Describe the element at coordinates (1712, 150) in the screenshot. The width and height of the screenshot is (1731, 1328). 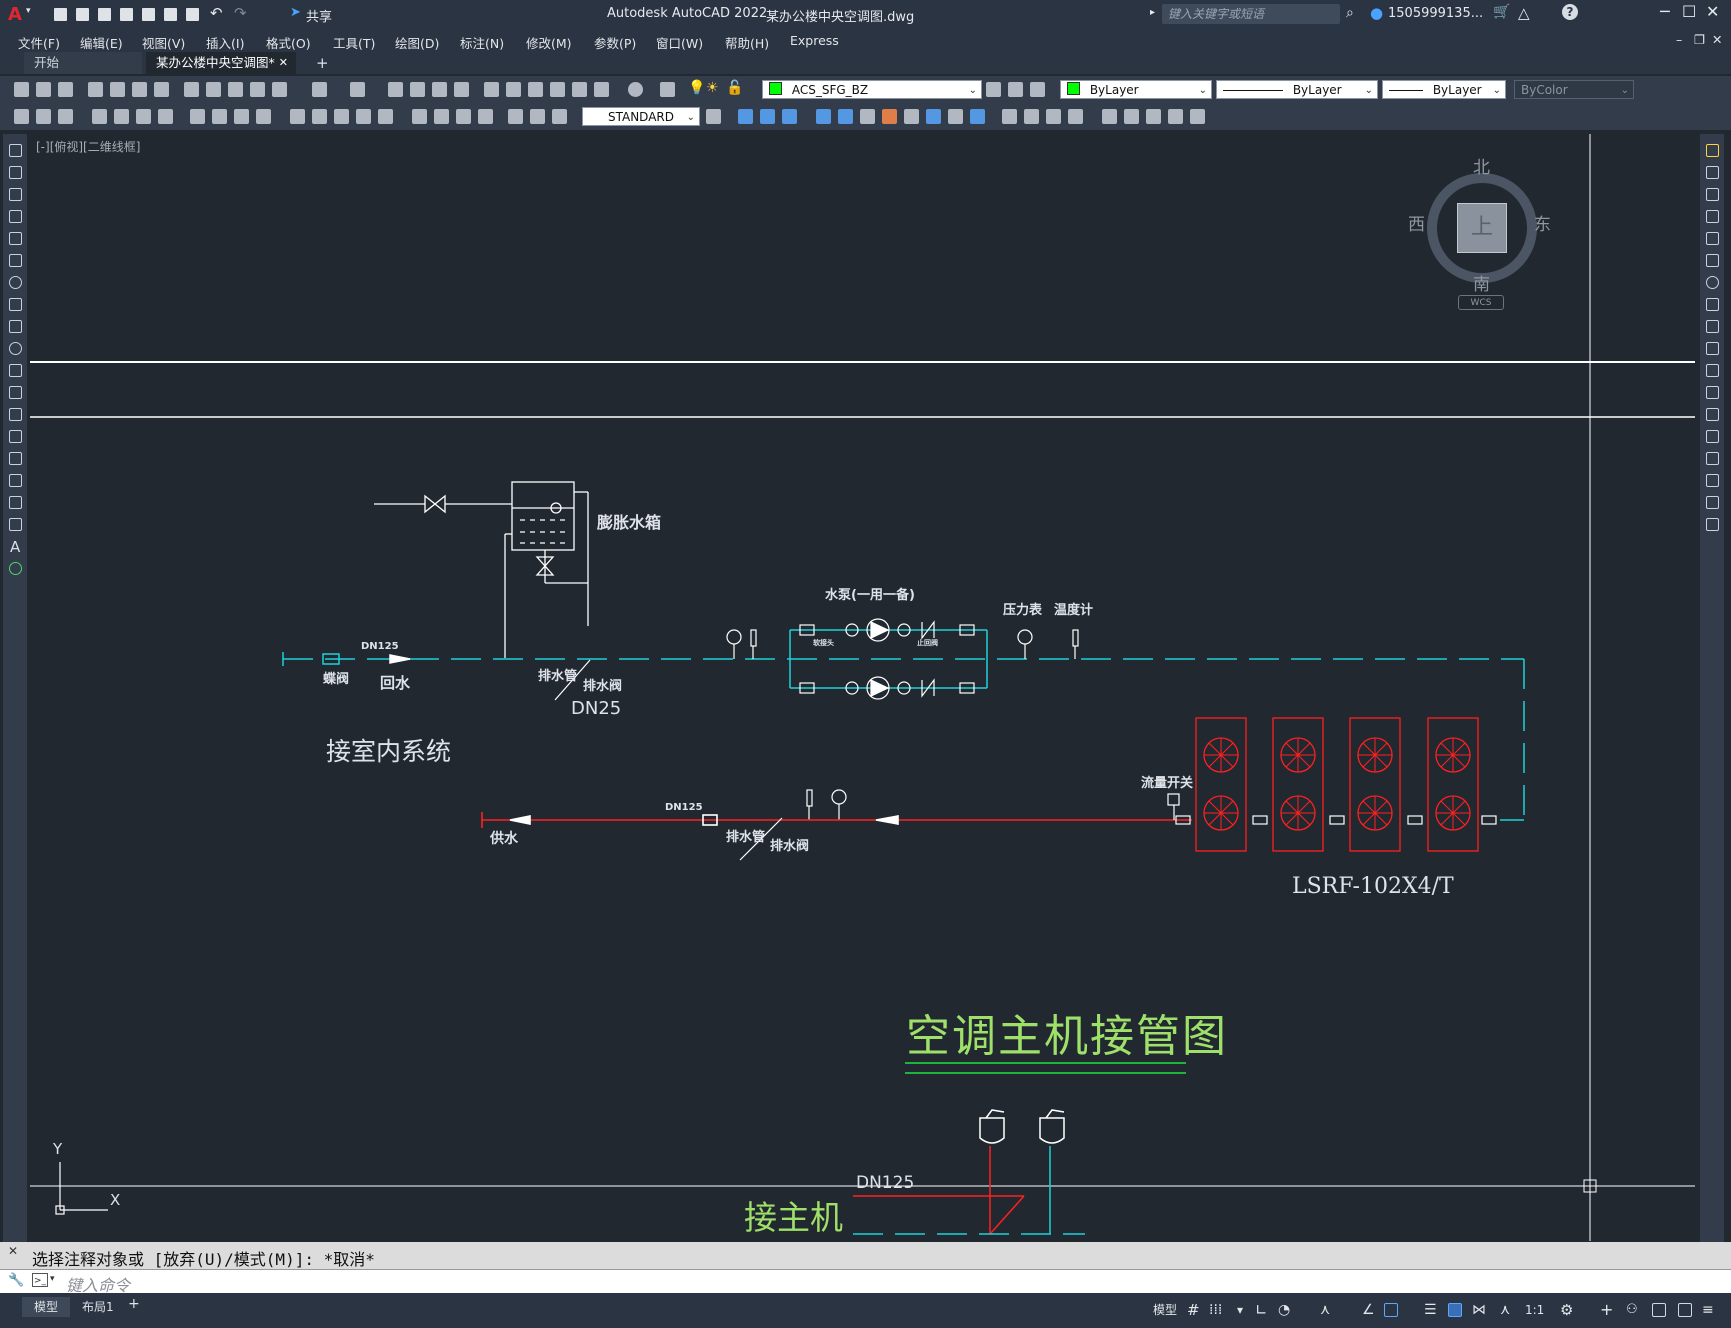
I see `erase-icon` at that location.